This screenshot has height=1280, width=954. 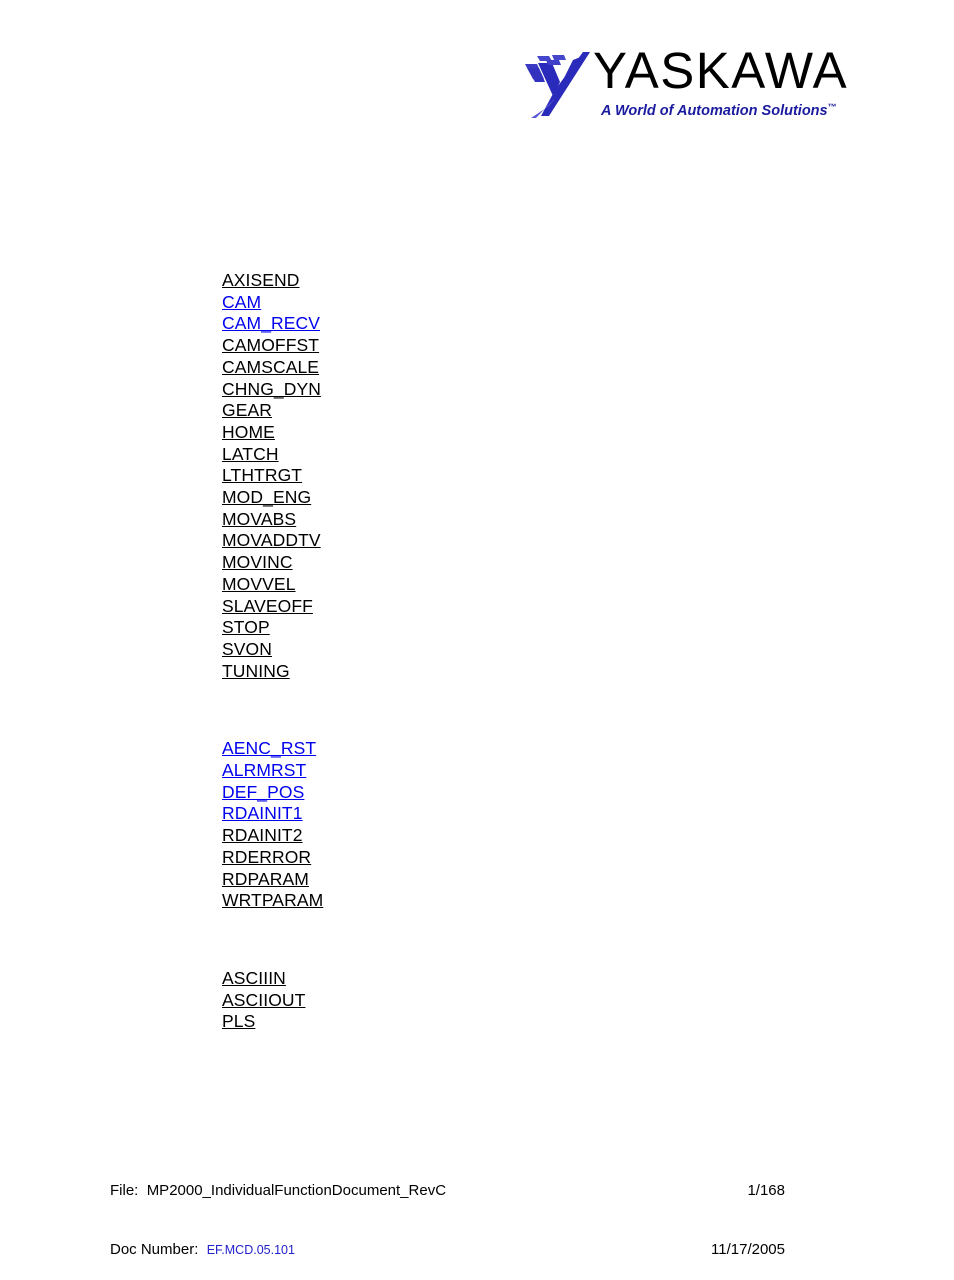 I want to click on function-link-rderror: RDERROR, so click(x=266, y=858).